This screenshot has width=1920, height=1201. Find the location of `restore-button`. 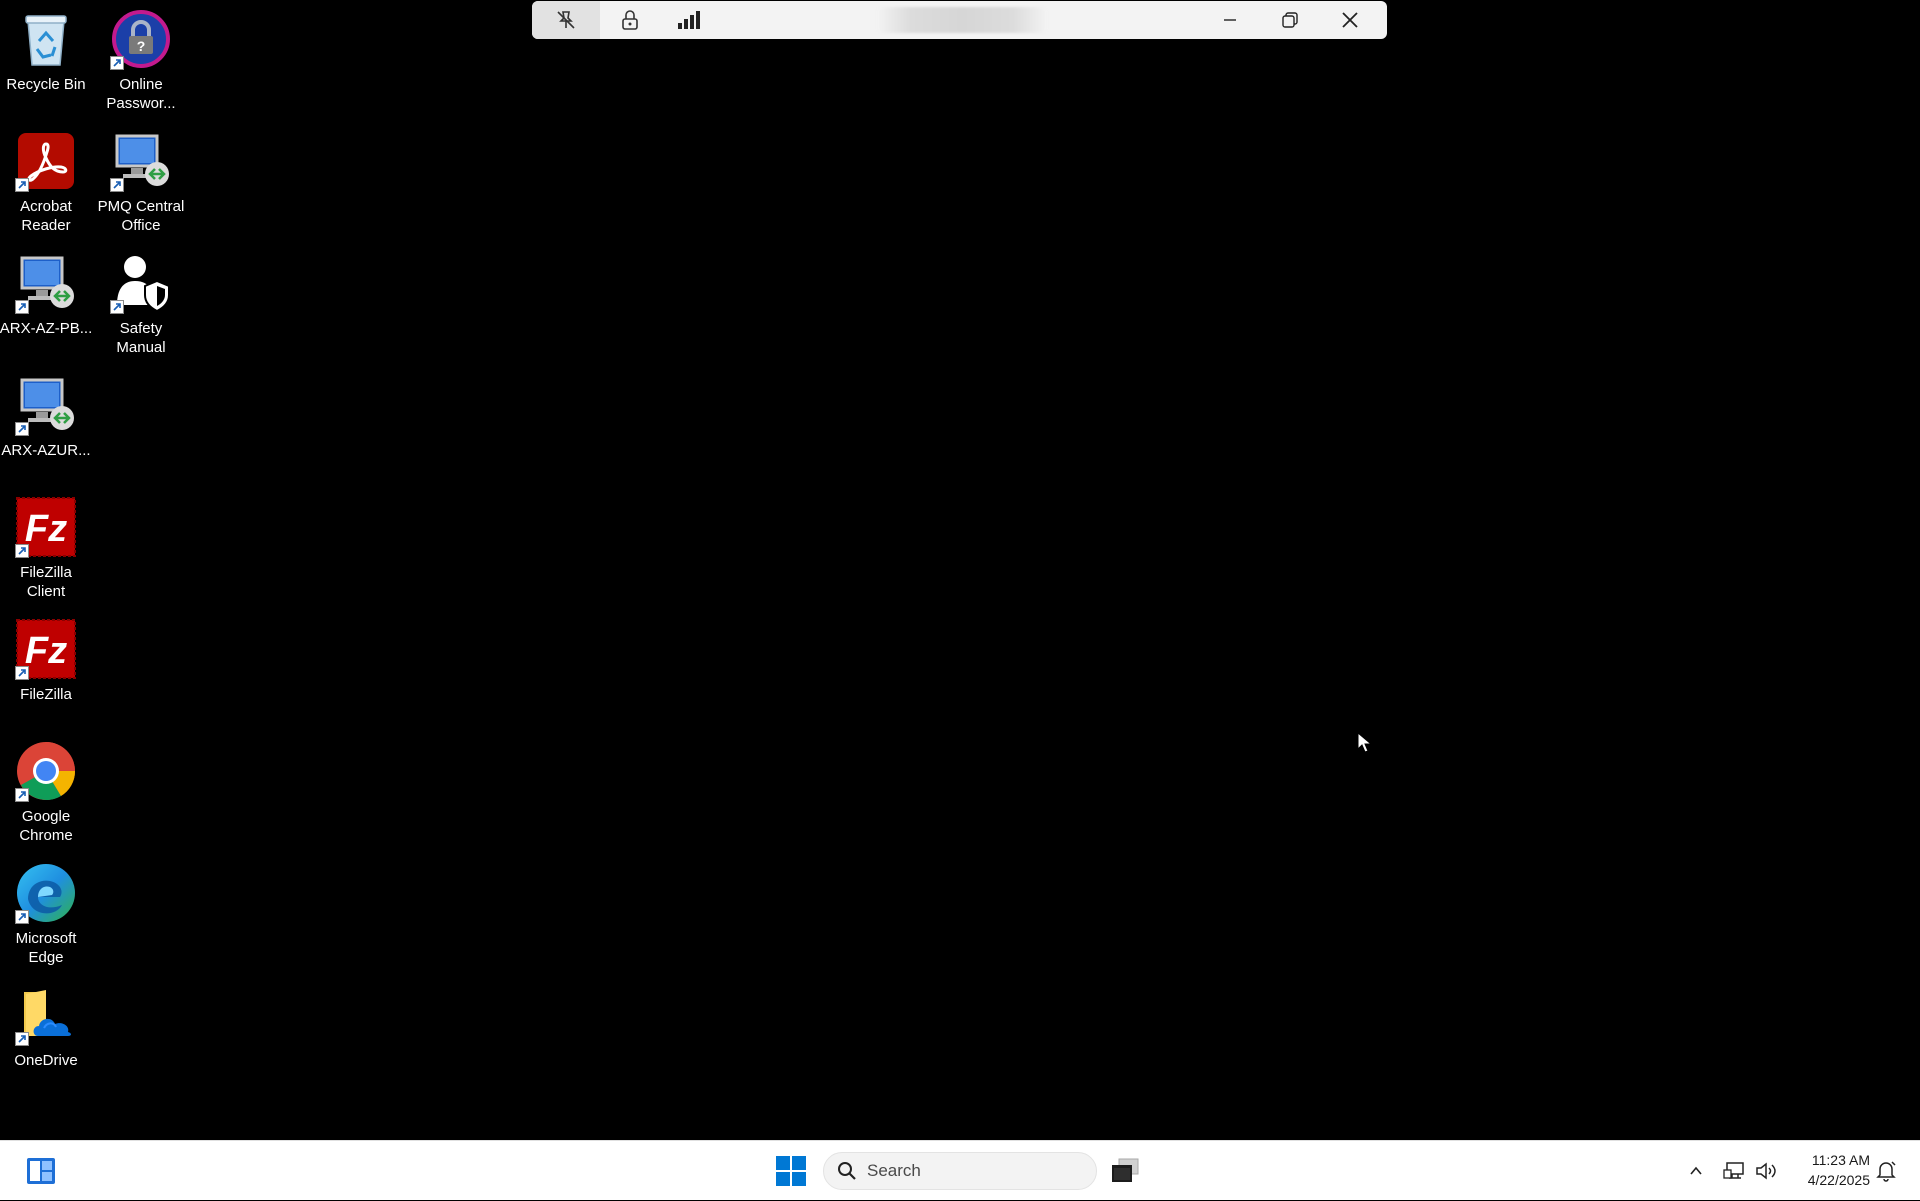

restore-button is located at coordinates (1290, 20).